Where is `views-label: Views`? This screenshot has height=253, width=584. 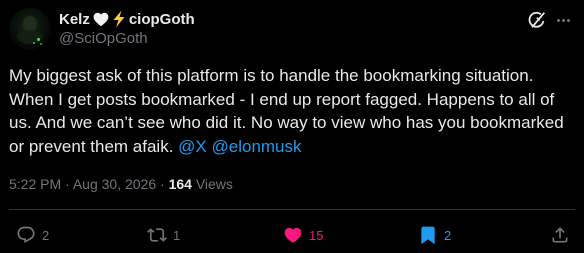 views-label: Views is located at coordinates (214, 184).